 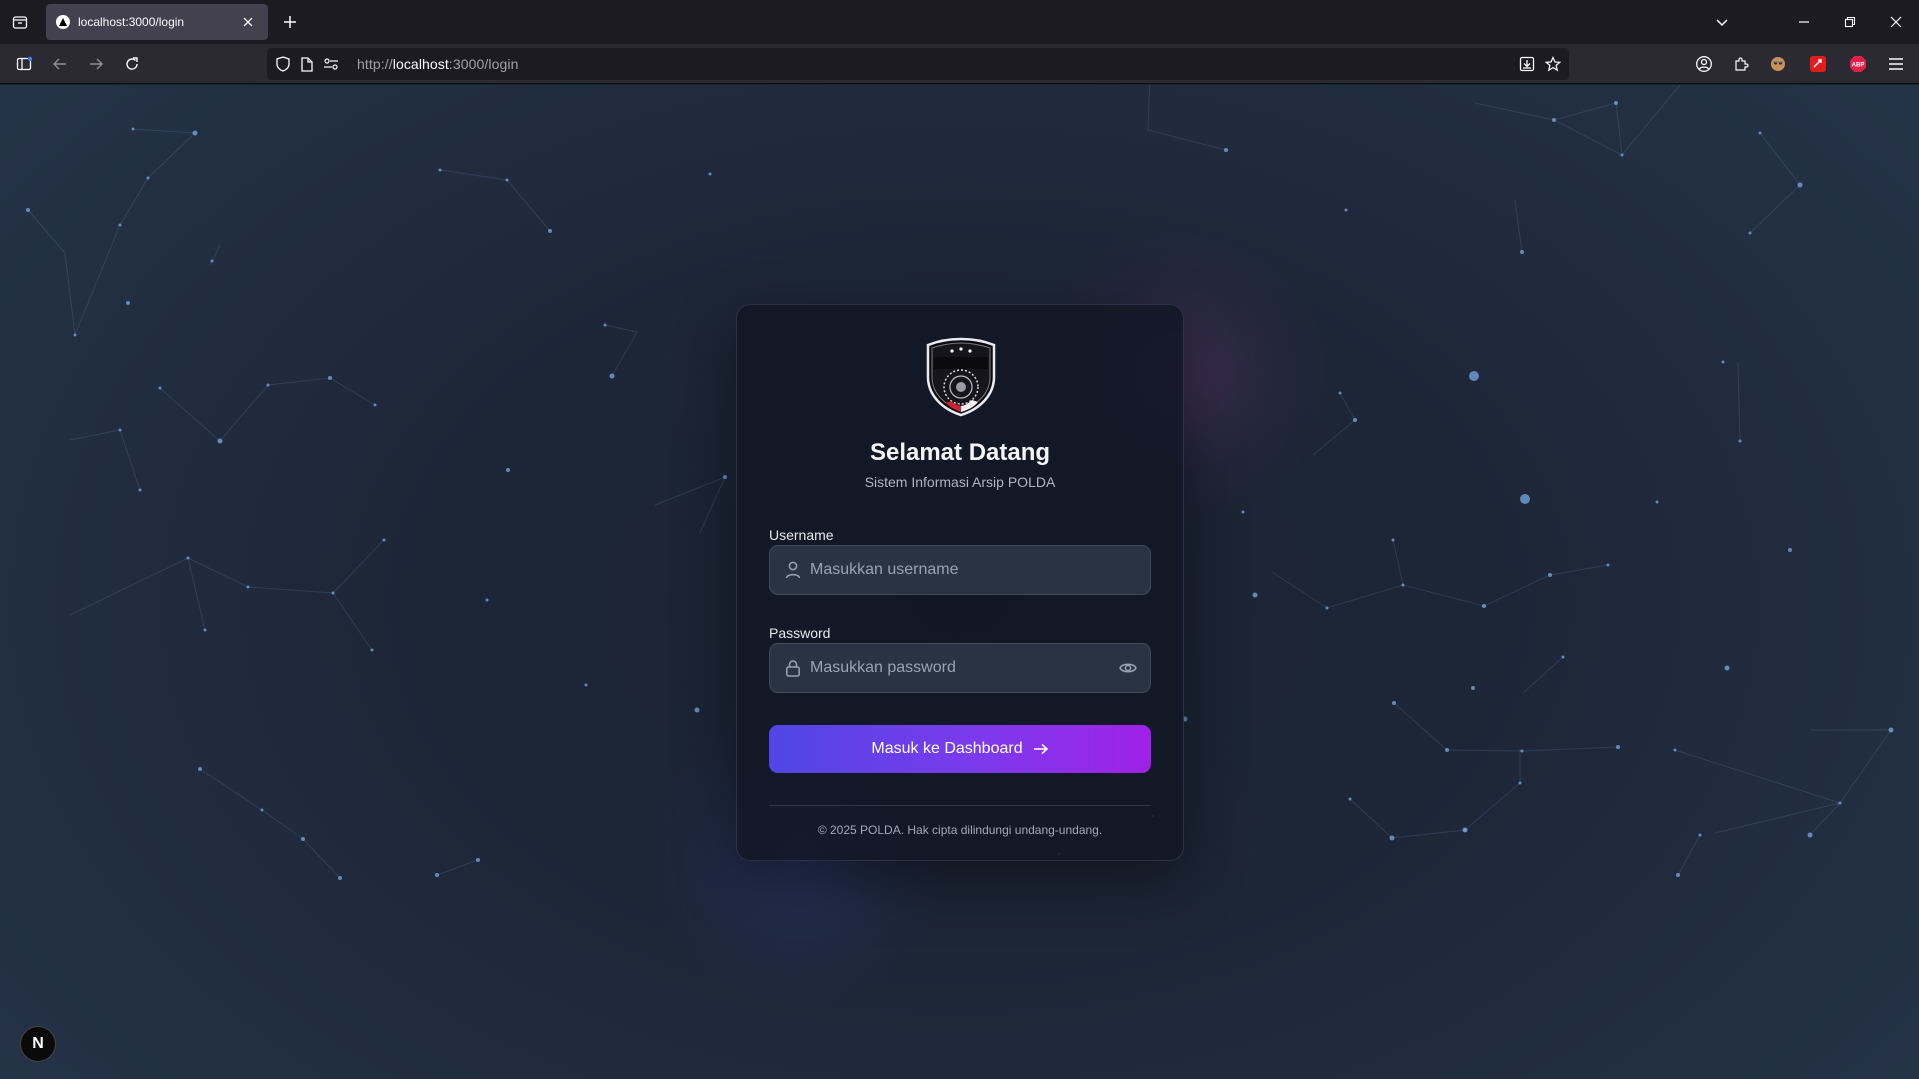 I want to click on password-label: Password, so click(x=800, y=633).